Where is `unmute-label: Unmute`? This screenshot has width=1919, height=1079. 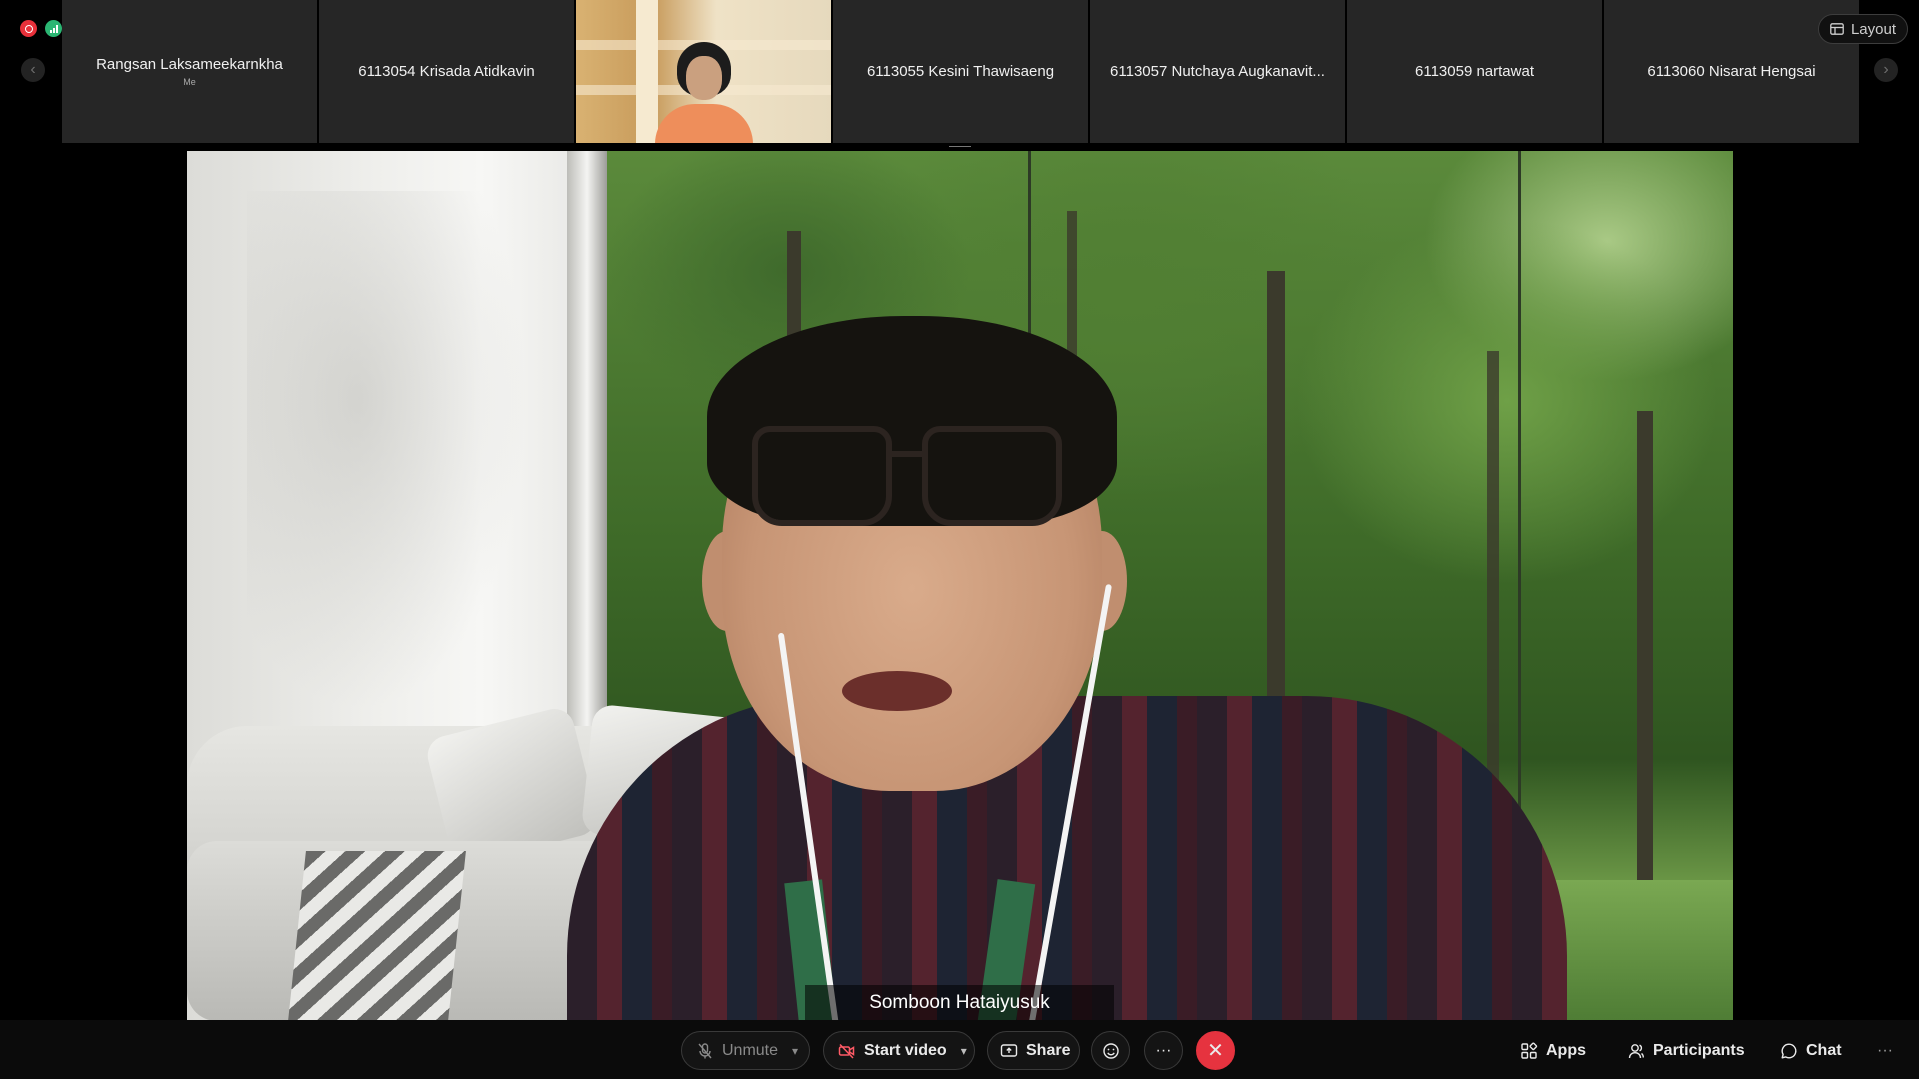
unmute-label: Unmute is located at coordinates (750, 1050).